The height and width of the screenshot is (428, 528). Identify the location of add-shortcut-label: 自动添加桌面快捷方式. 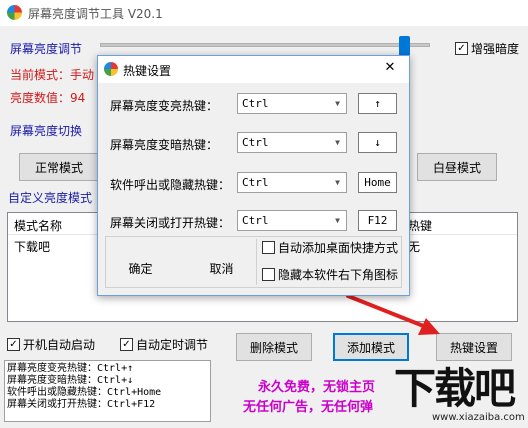
(338, 248).